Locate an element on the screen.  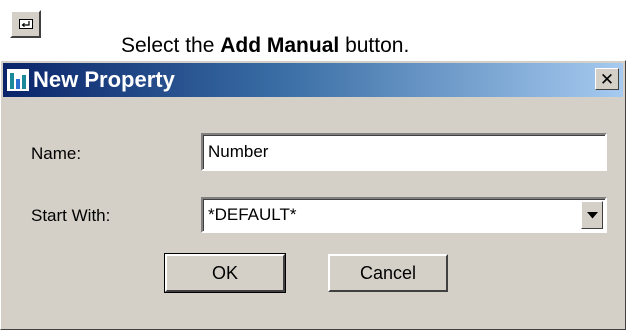
start-with-label: Start With: is located at coordinates (71, 215).